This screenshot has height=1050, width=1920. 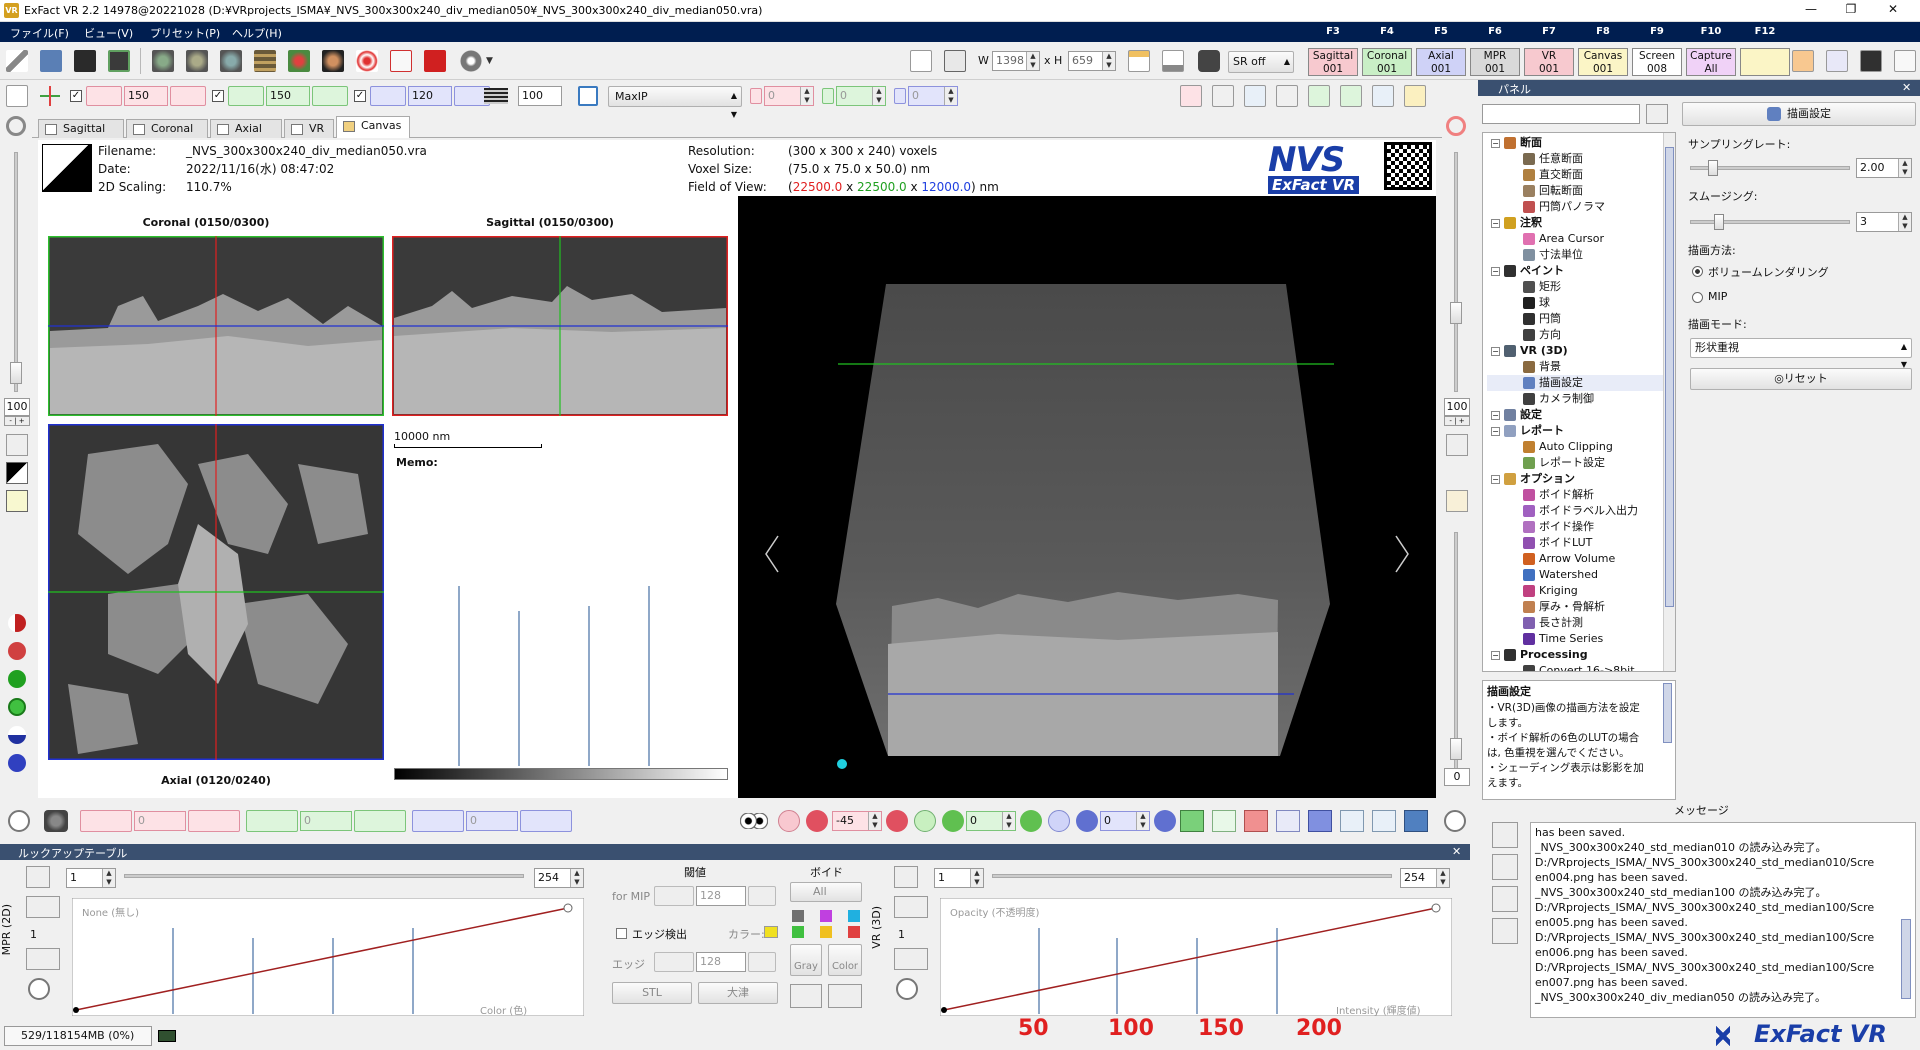 What do you see at coordinates (1320, 821) in the screenshot?
I see `nav-down-icon` at bounding box center [1320, 821].